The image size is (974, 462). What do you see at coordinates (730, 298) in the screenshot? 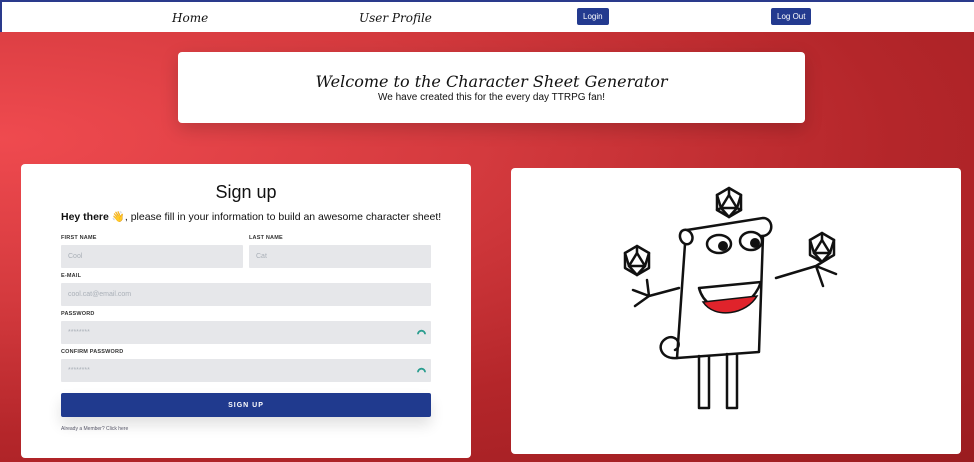
I see `scroll-mascot-illustration` at bounding box center [730, 298].